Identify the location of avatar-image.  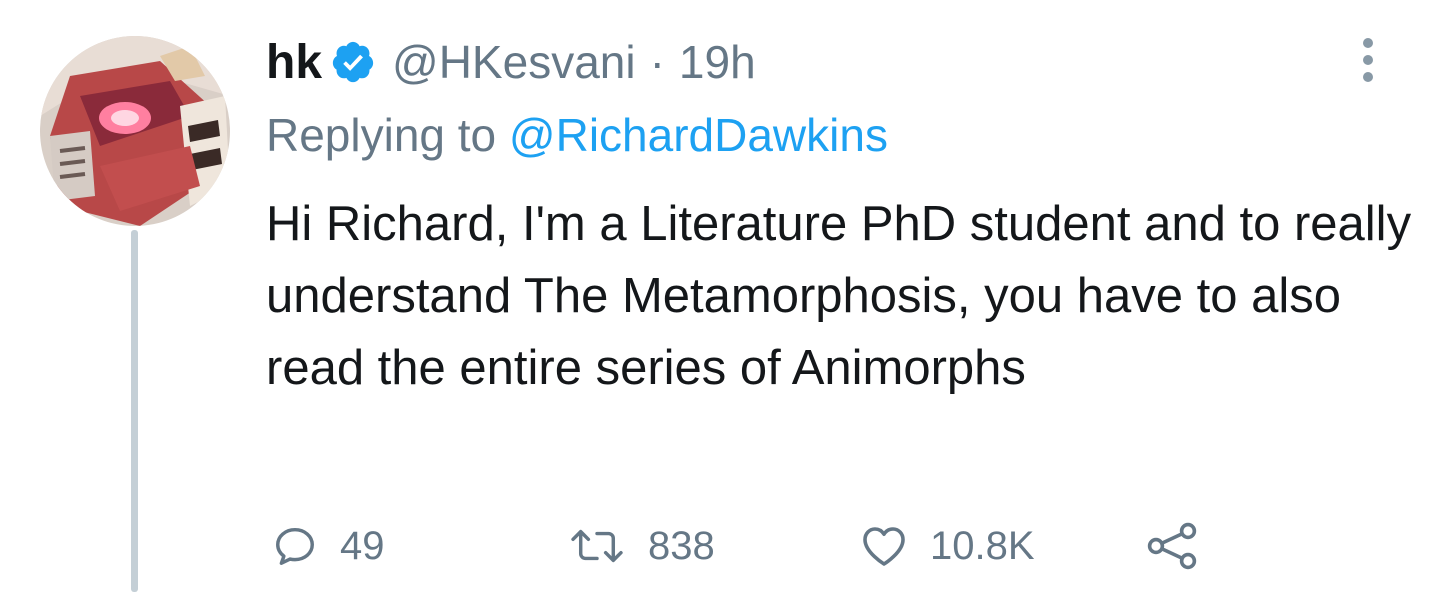
(135, 131).